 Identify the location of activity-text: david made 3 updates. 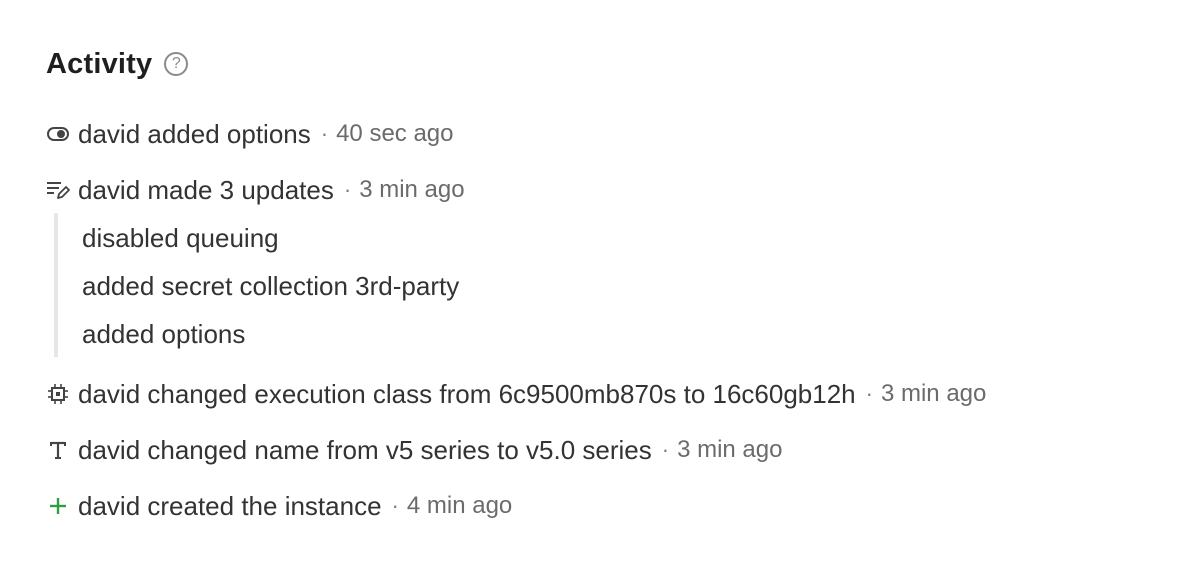
(206, 189).